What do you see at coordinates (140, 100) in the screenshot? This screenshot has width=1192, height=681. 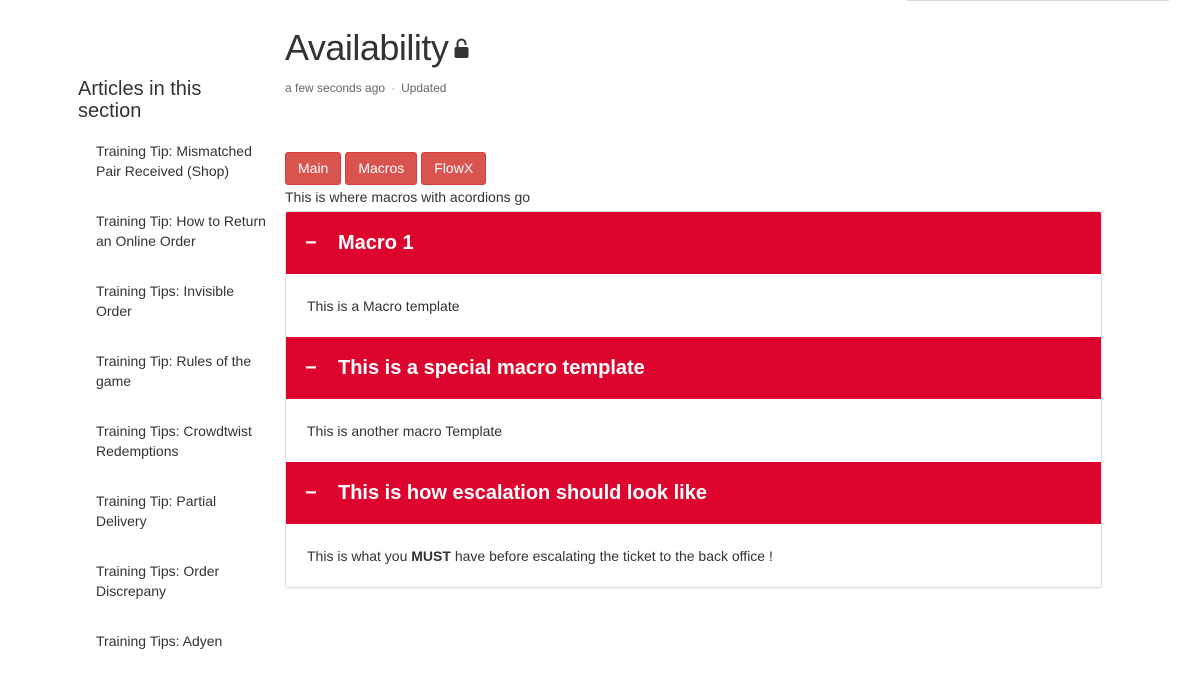 I see `sidebar-title: Articles in this section` at bounding box center [140, 100].